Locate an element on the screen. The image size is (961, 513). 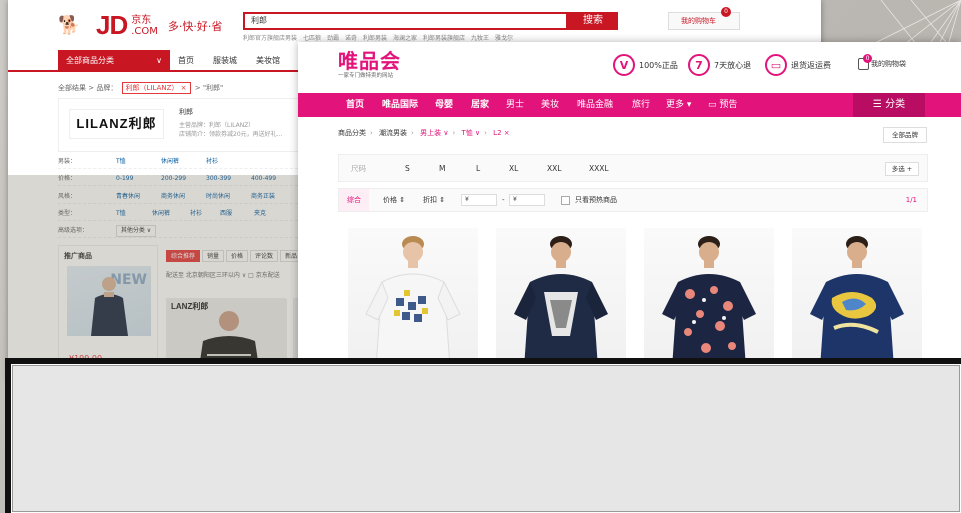
vip-price-to-input: ¥ is located at coordinates (527, 200).